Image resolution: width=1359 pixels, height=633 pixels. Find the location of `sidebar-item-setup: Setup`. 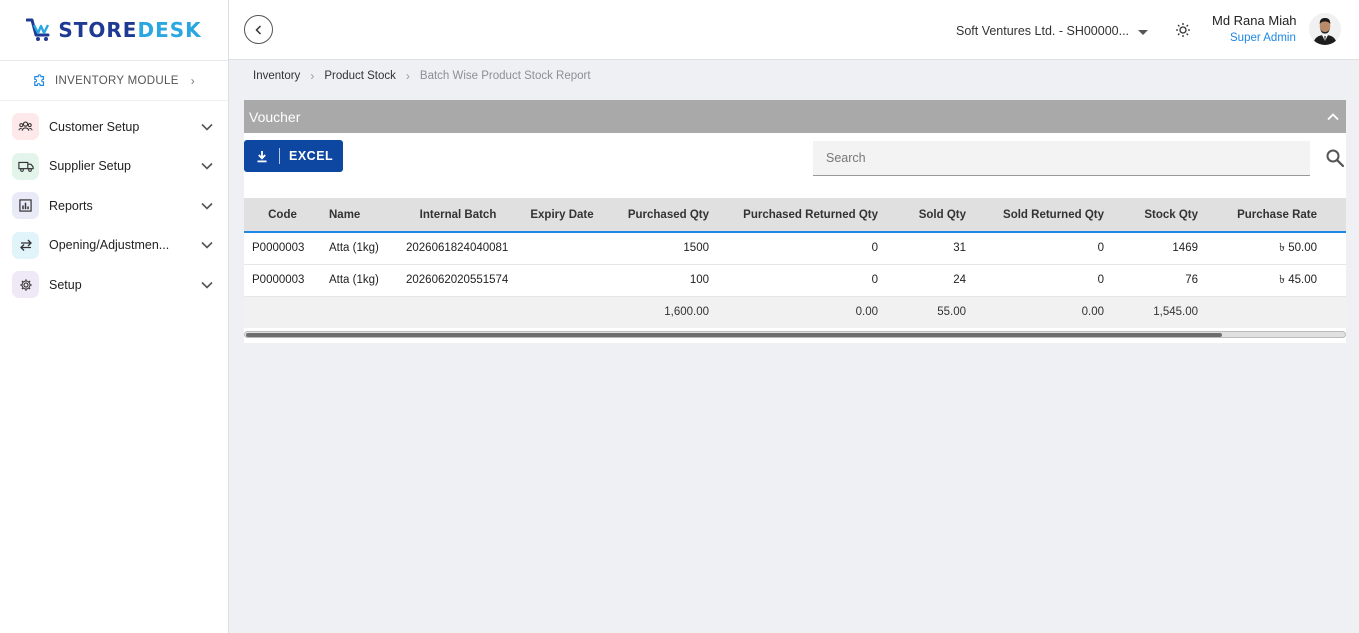

sidebar-item-setup: Setup is located at coordinates (114, 285).